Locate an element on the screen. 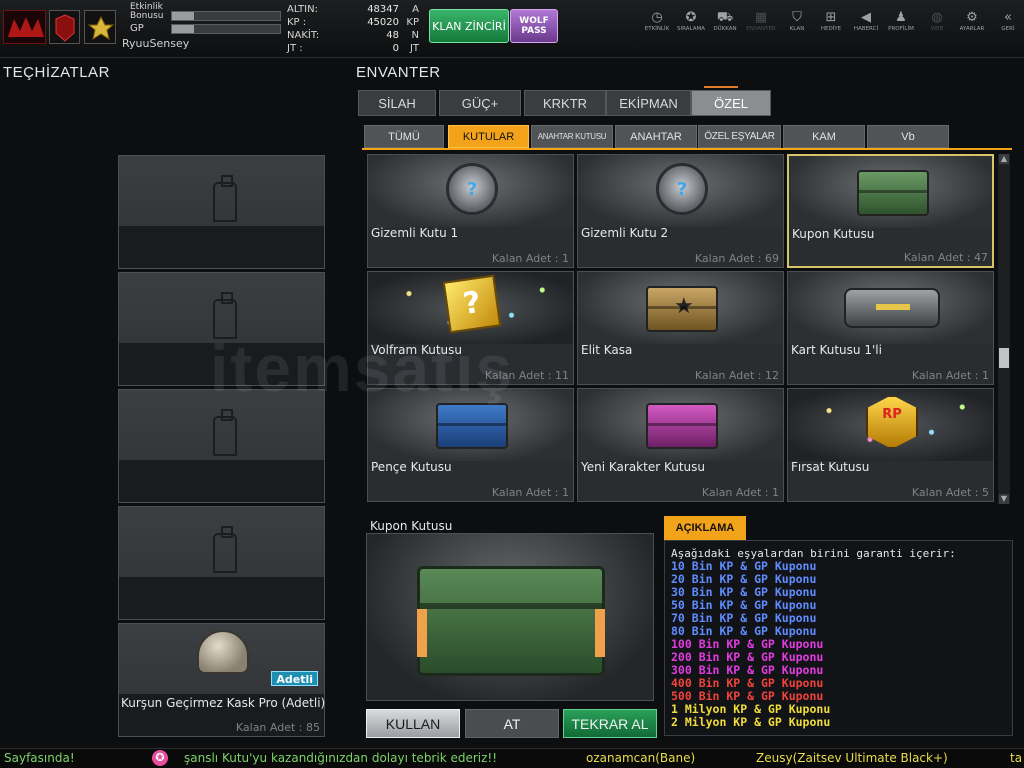 This screenshot has height=768, width=1024. nav-profile: ♟ PROFİLİM is located at coordinates (901, 25).